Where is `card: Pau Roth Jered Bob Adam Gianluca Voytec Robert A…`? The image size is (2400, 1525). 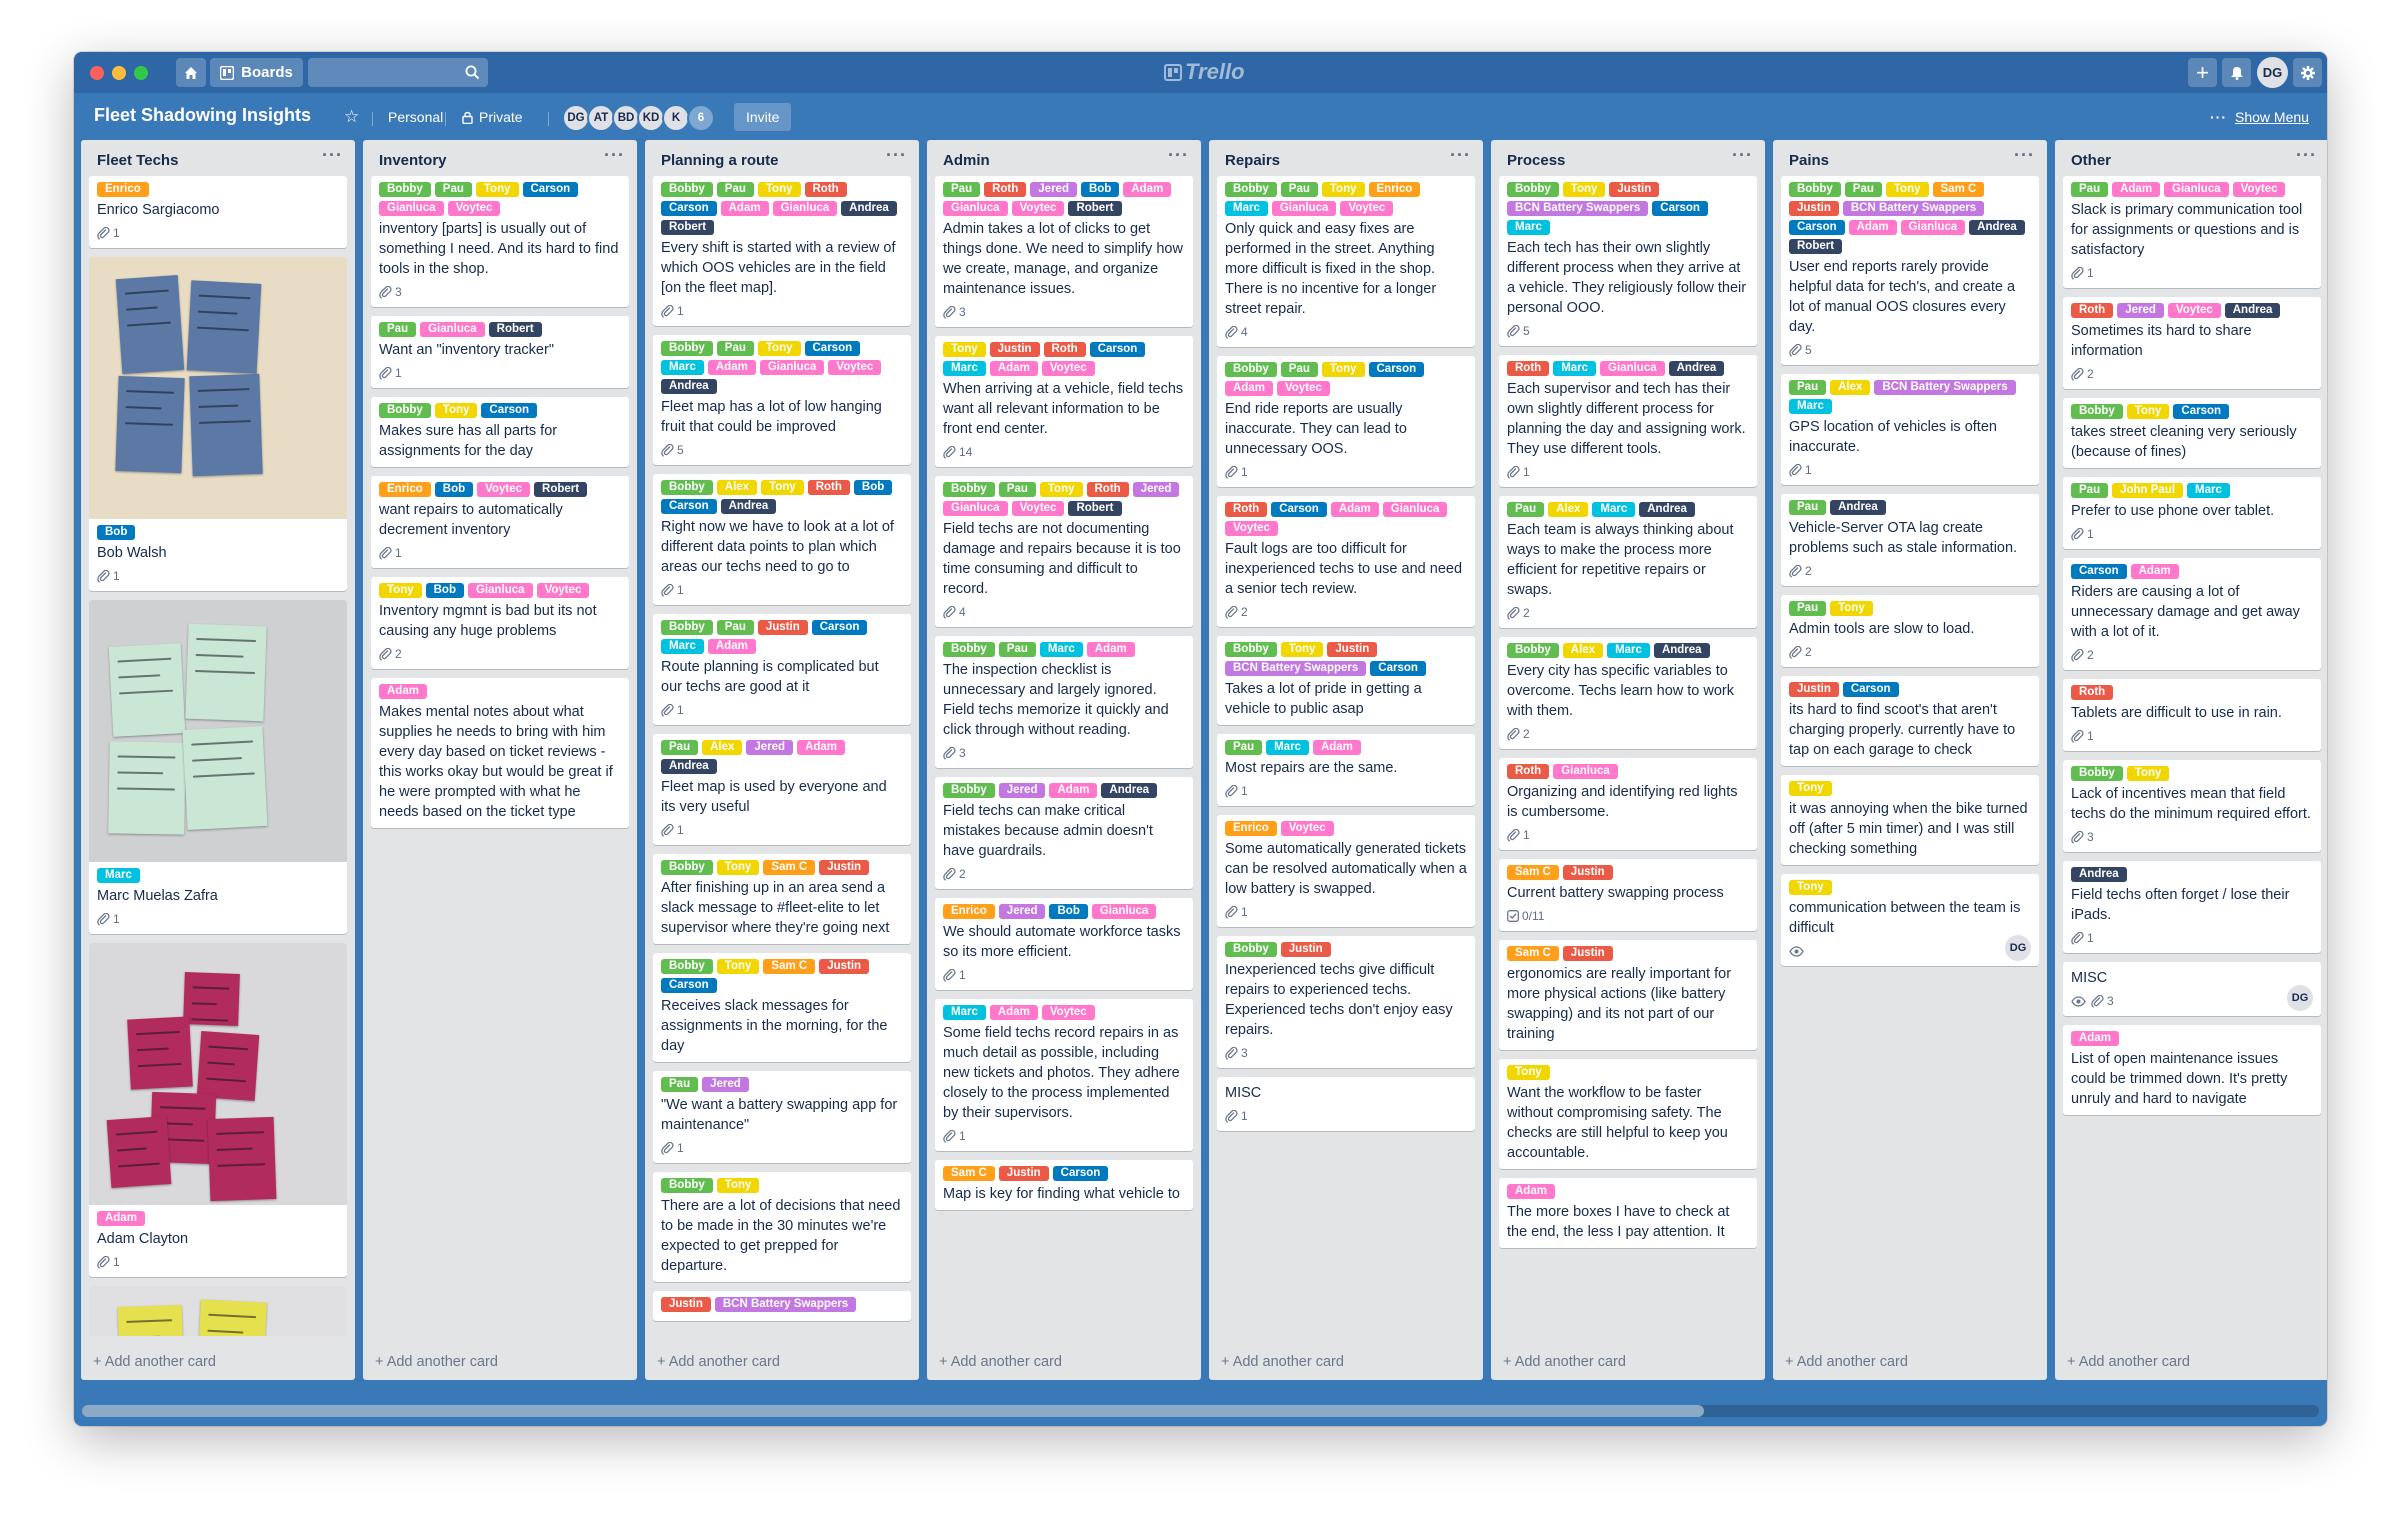 card: Pau Roth Jered Bob Adam Gianluca Voytec Robert A… is located at coordinates (1064, 251).